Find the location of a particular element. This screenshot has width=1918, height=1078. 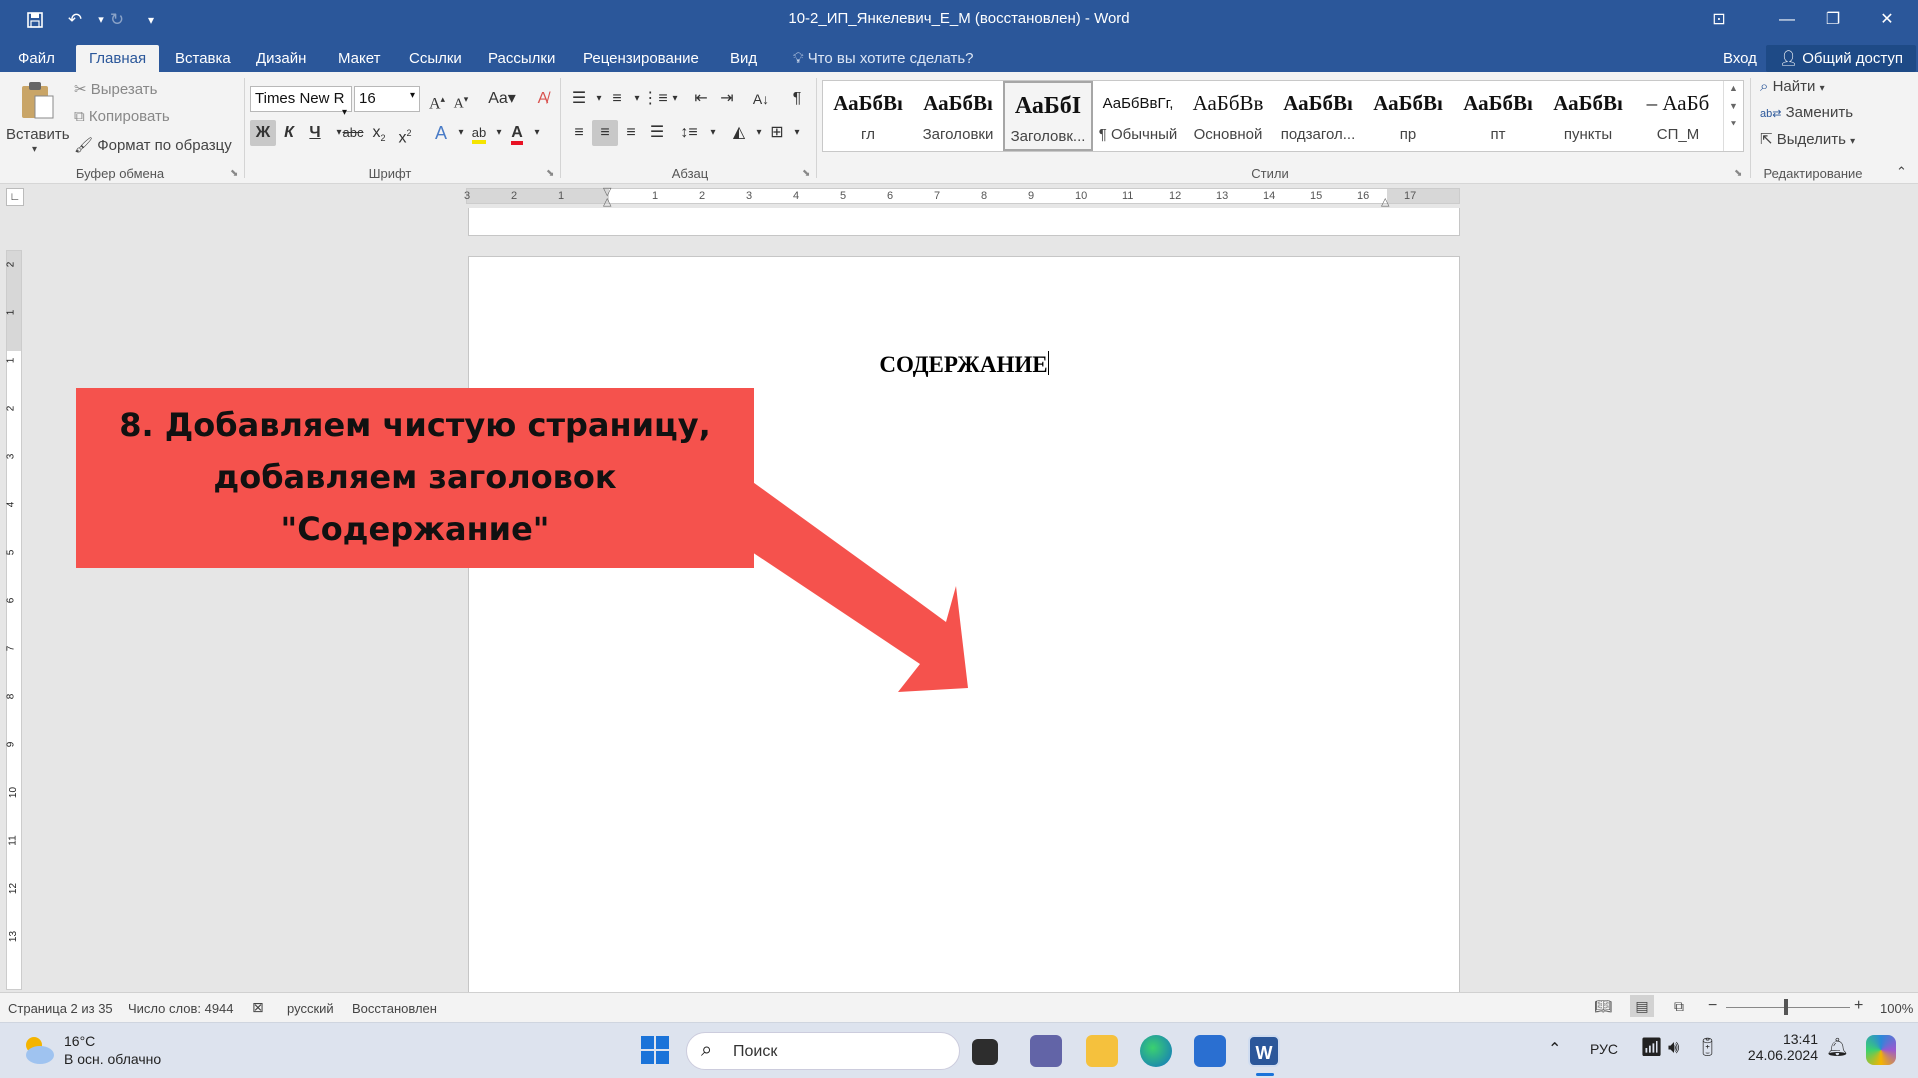

justify-icon: ☰ is located at coordinates (657, 133).